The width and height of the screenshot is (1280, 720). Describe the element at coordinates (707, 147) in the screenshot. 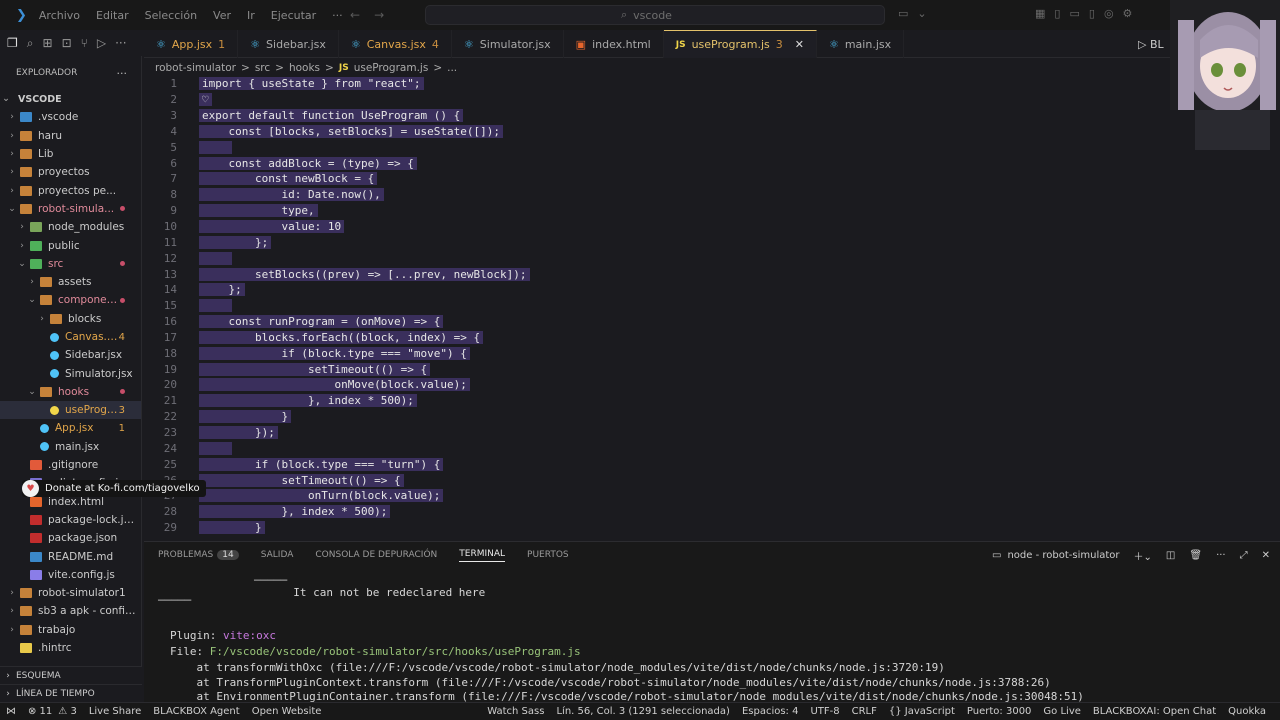

I see `code-line: 5` at that location.